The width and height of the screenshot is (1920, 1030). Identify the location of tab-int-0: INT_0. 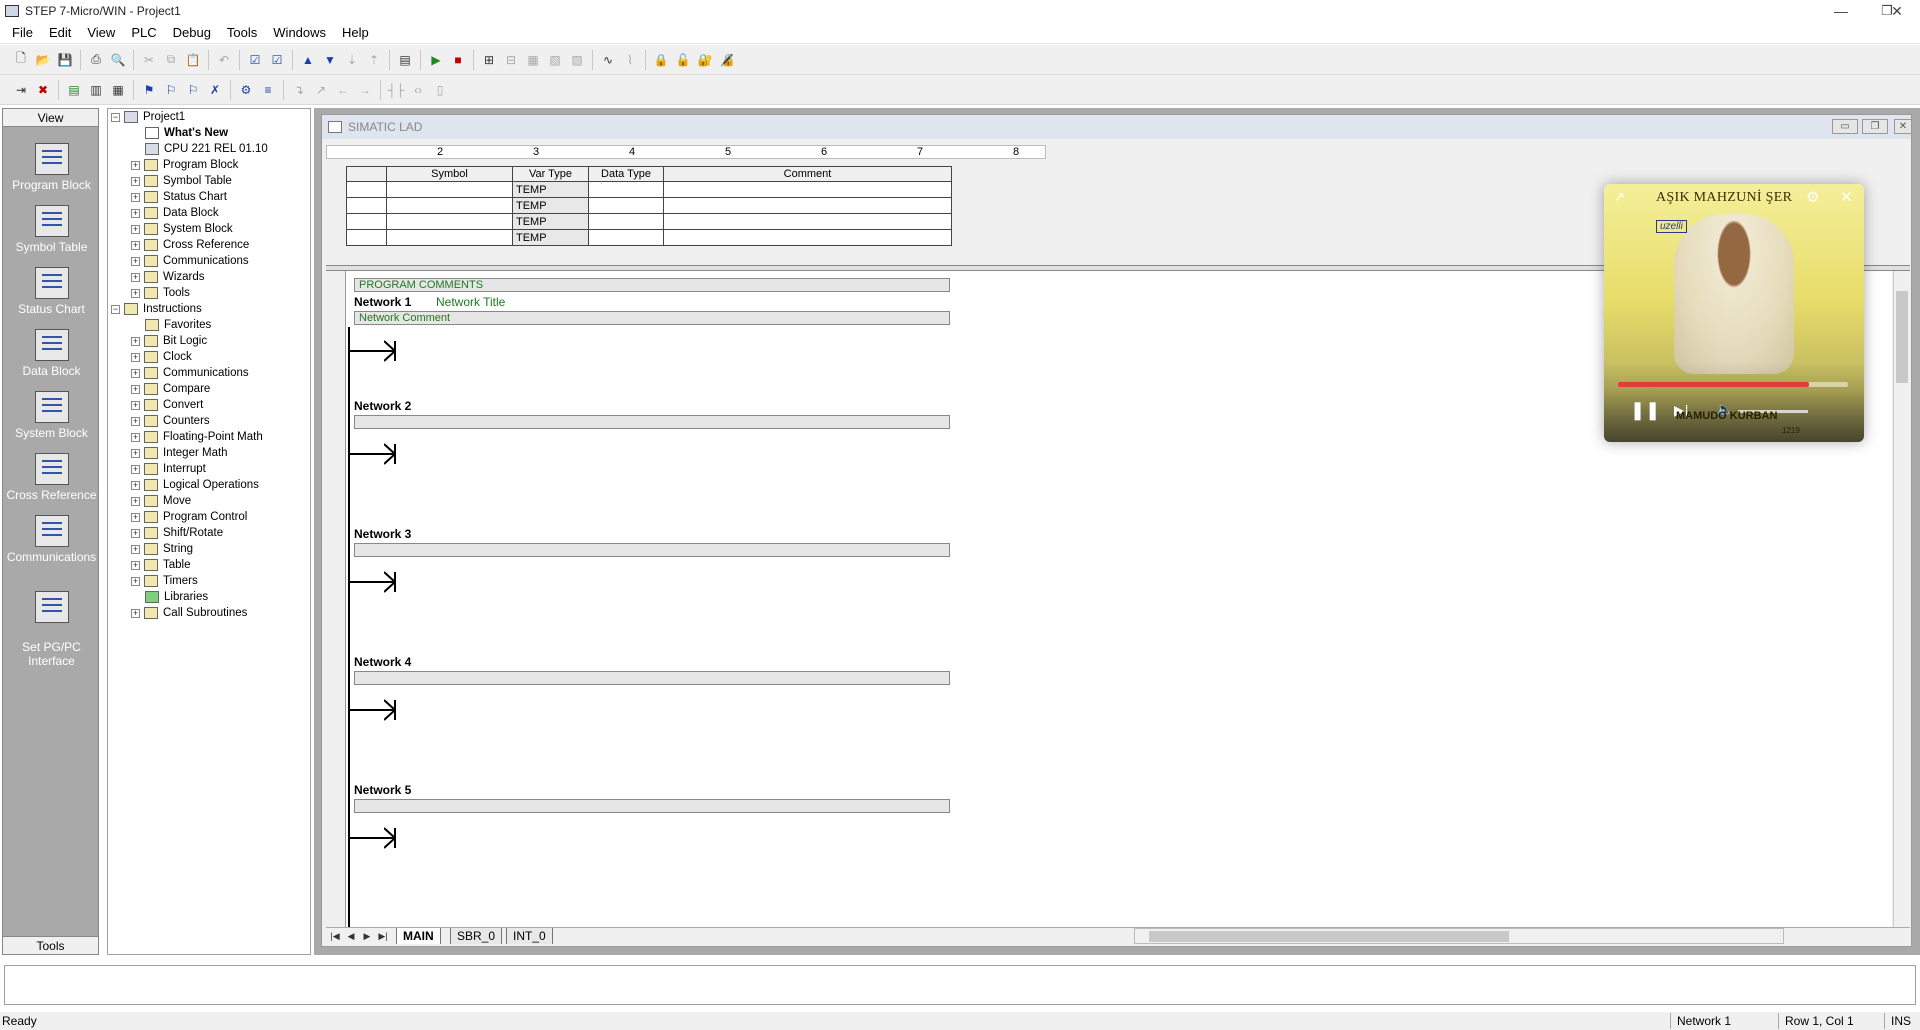
(529, 936).